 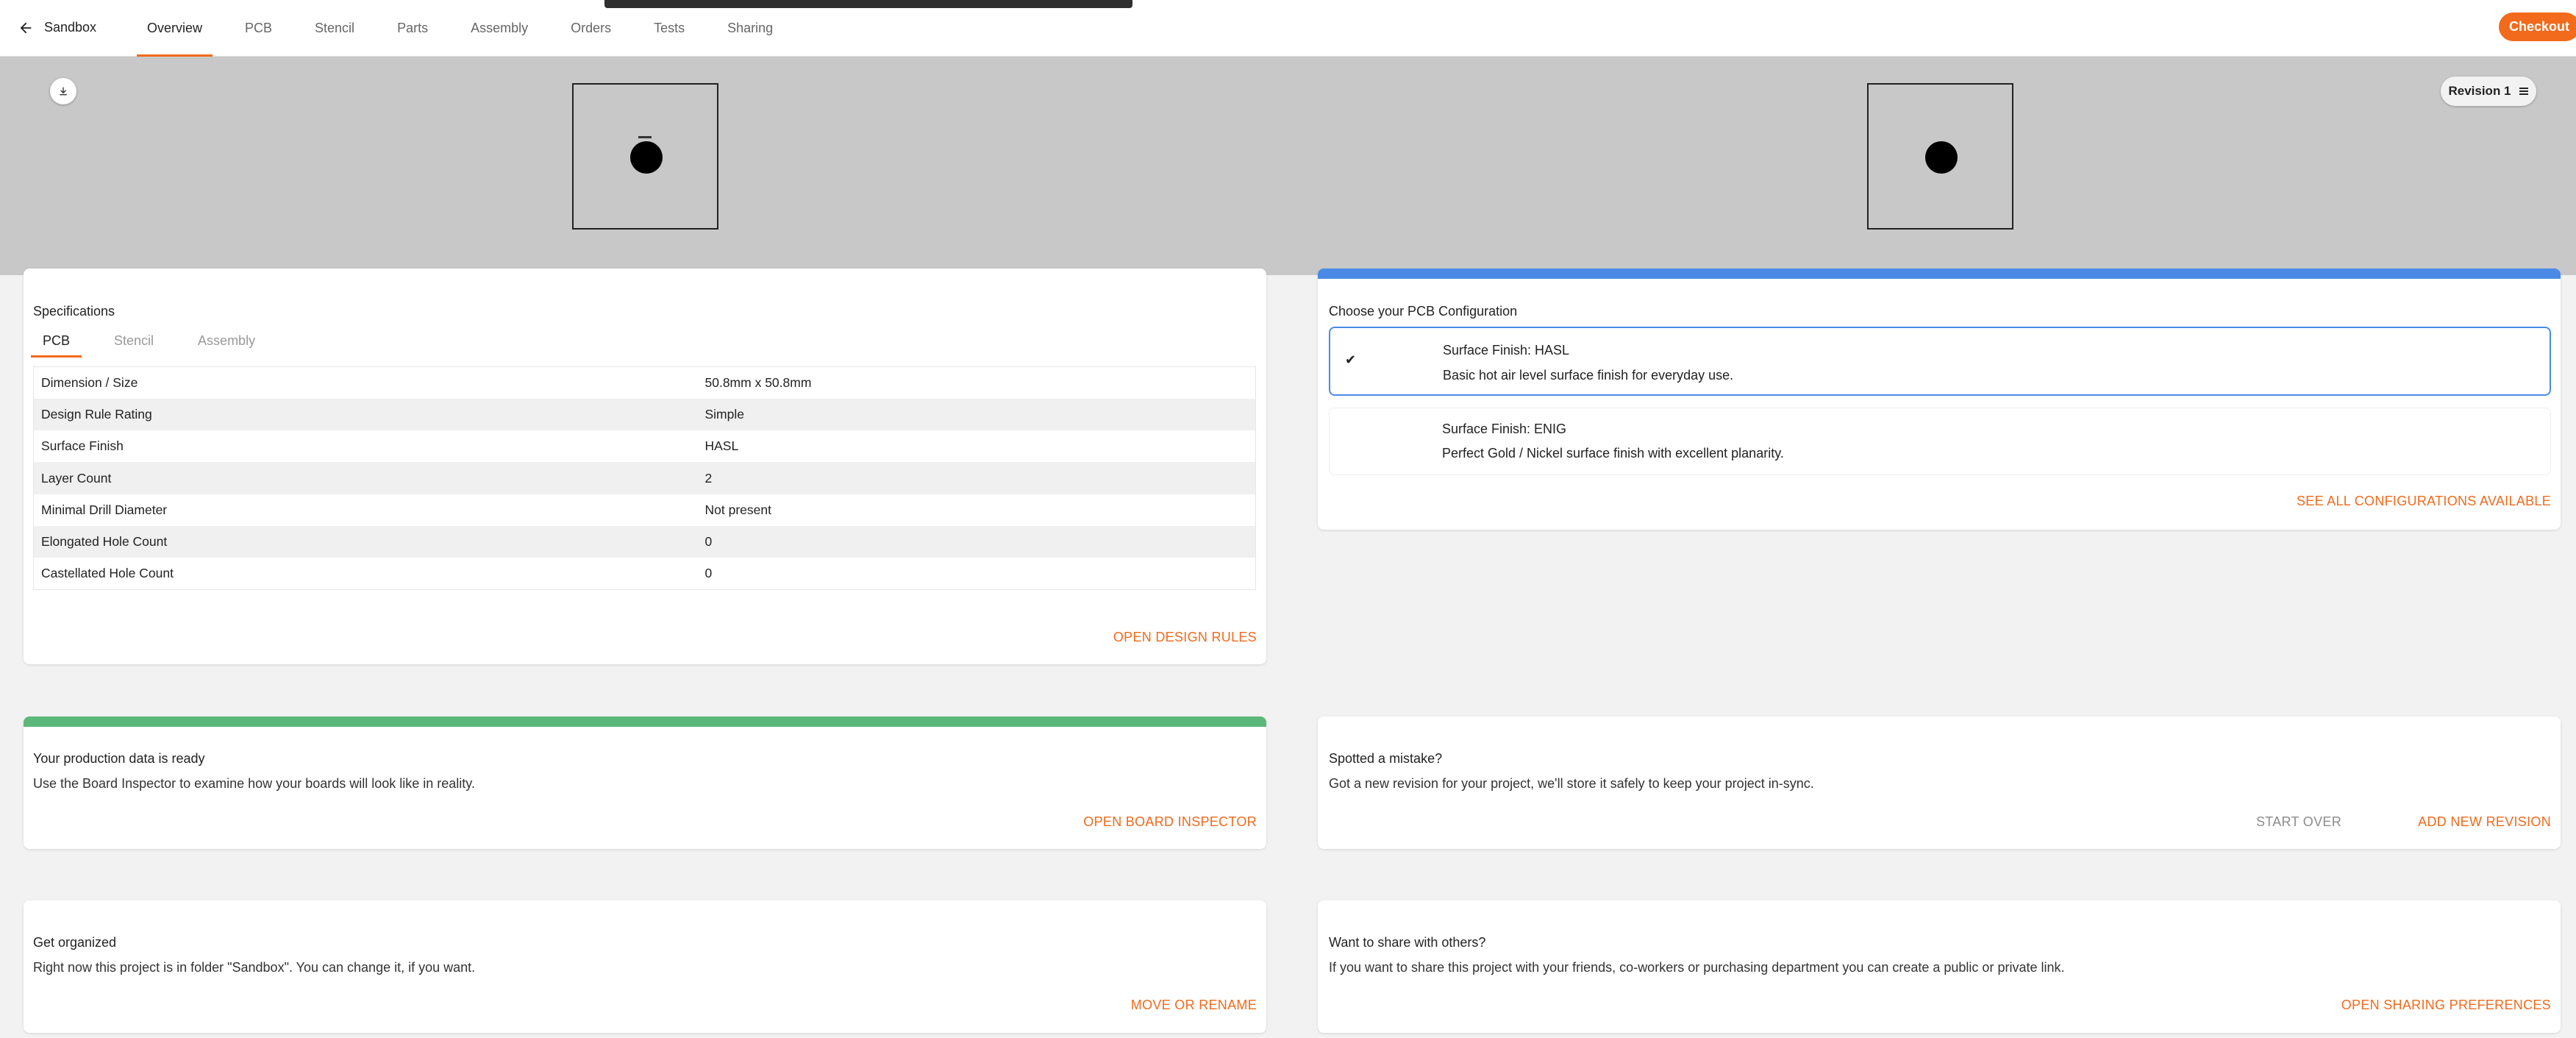 I want to click on table-row: Surface Finish HASL, so click(x=645, y=446).